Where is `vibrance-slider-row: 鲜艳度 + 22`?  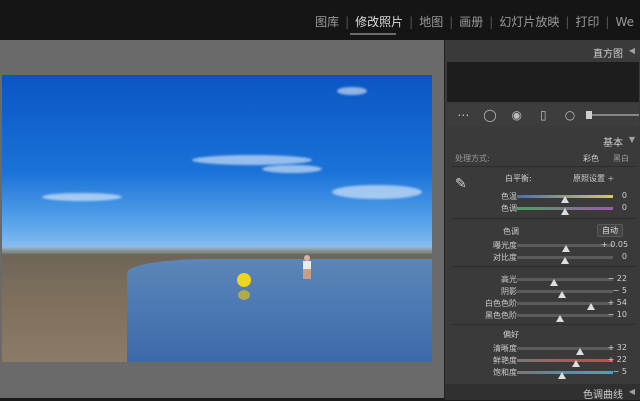
vibrance-slider-row: 鲜艳度 + 22 is located at coordinates (542, 361).